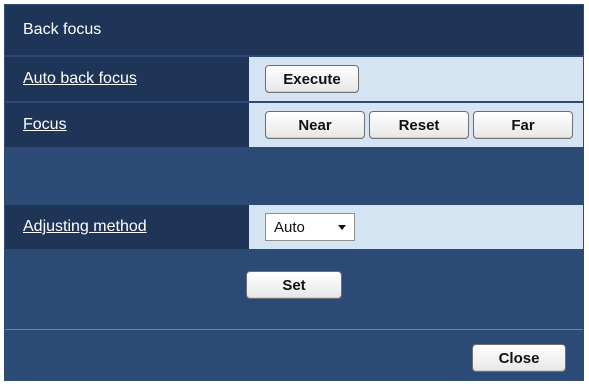 This screenshot has width=589, height=384. I want to click on reset-button: Reset, so click(419, 125).